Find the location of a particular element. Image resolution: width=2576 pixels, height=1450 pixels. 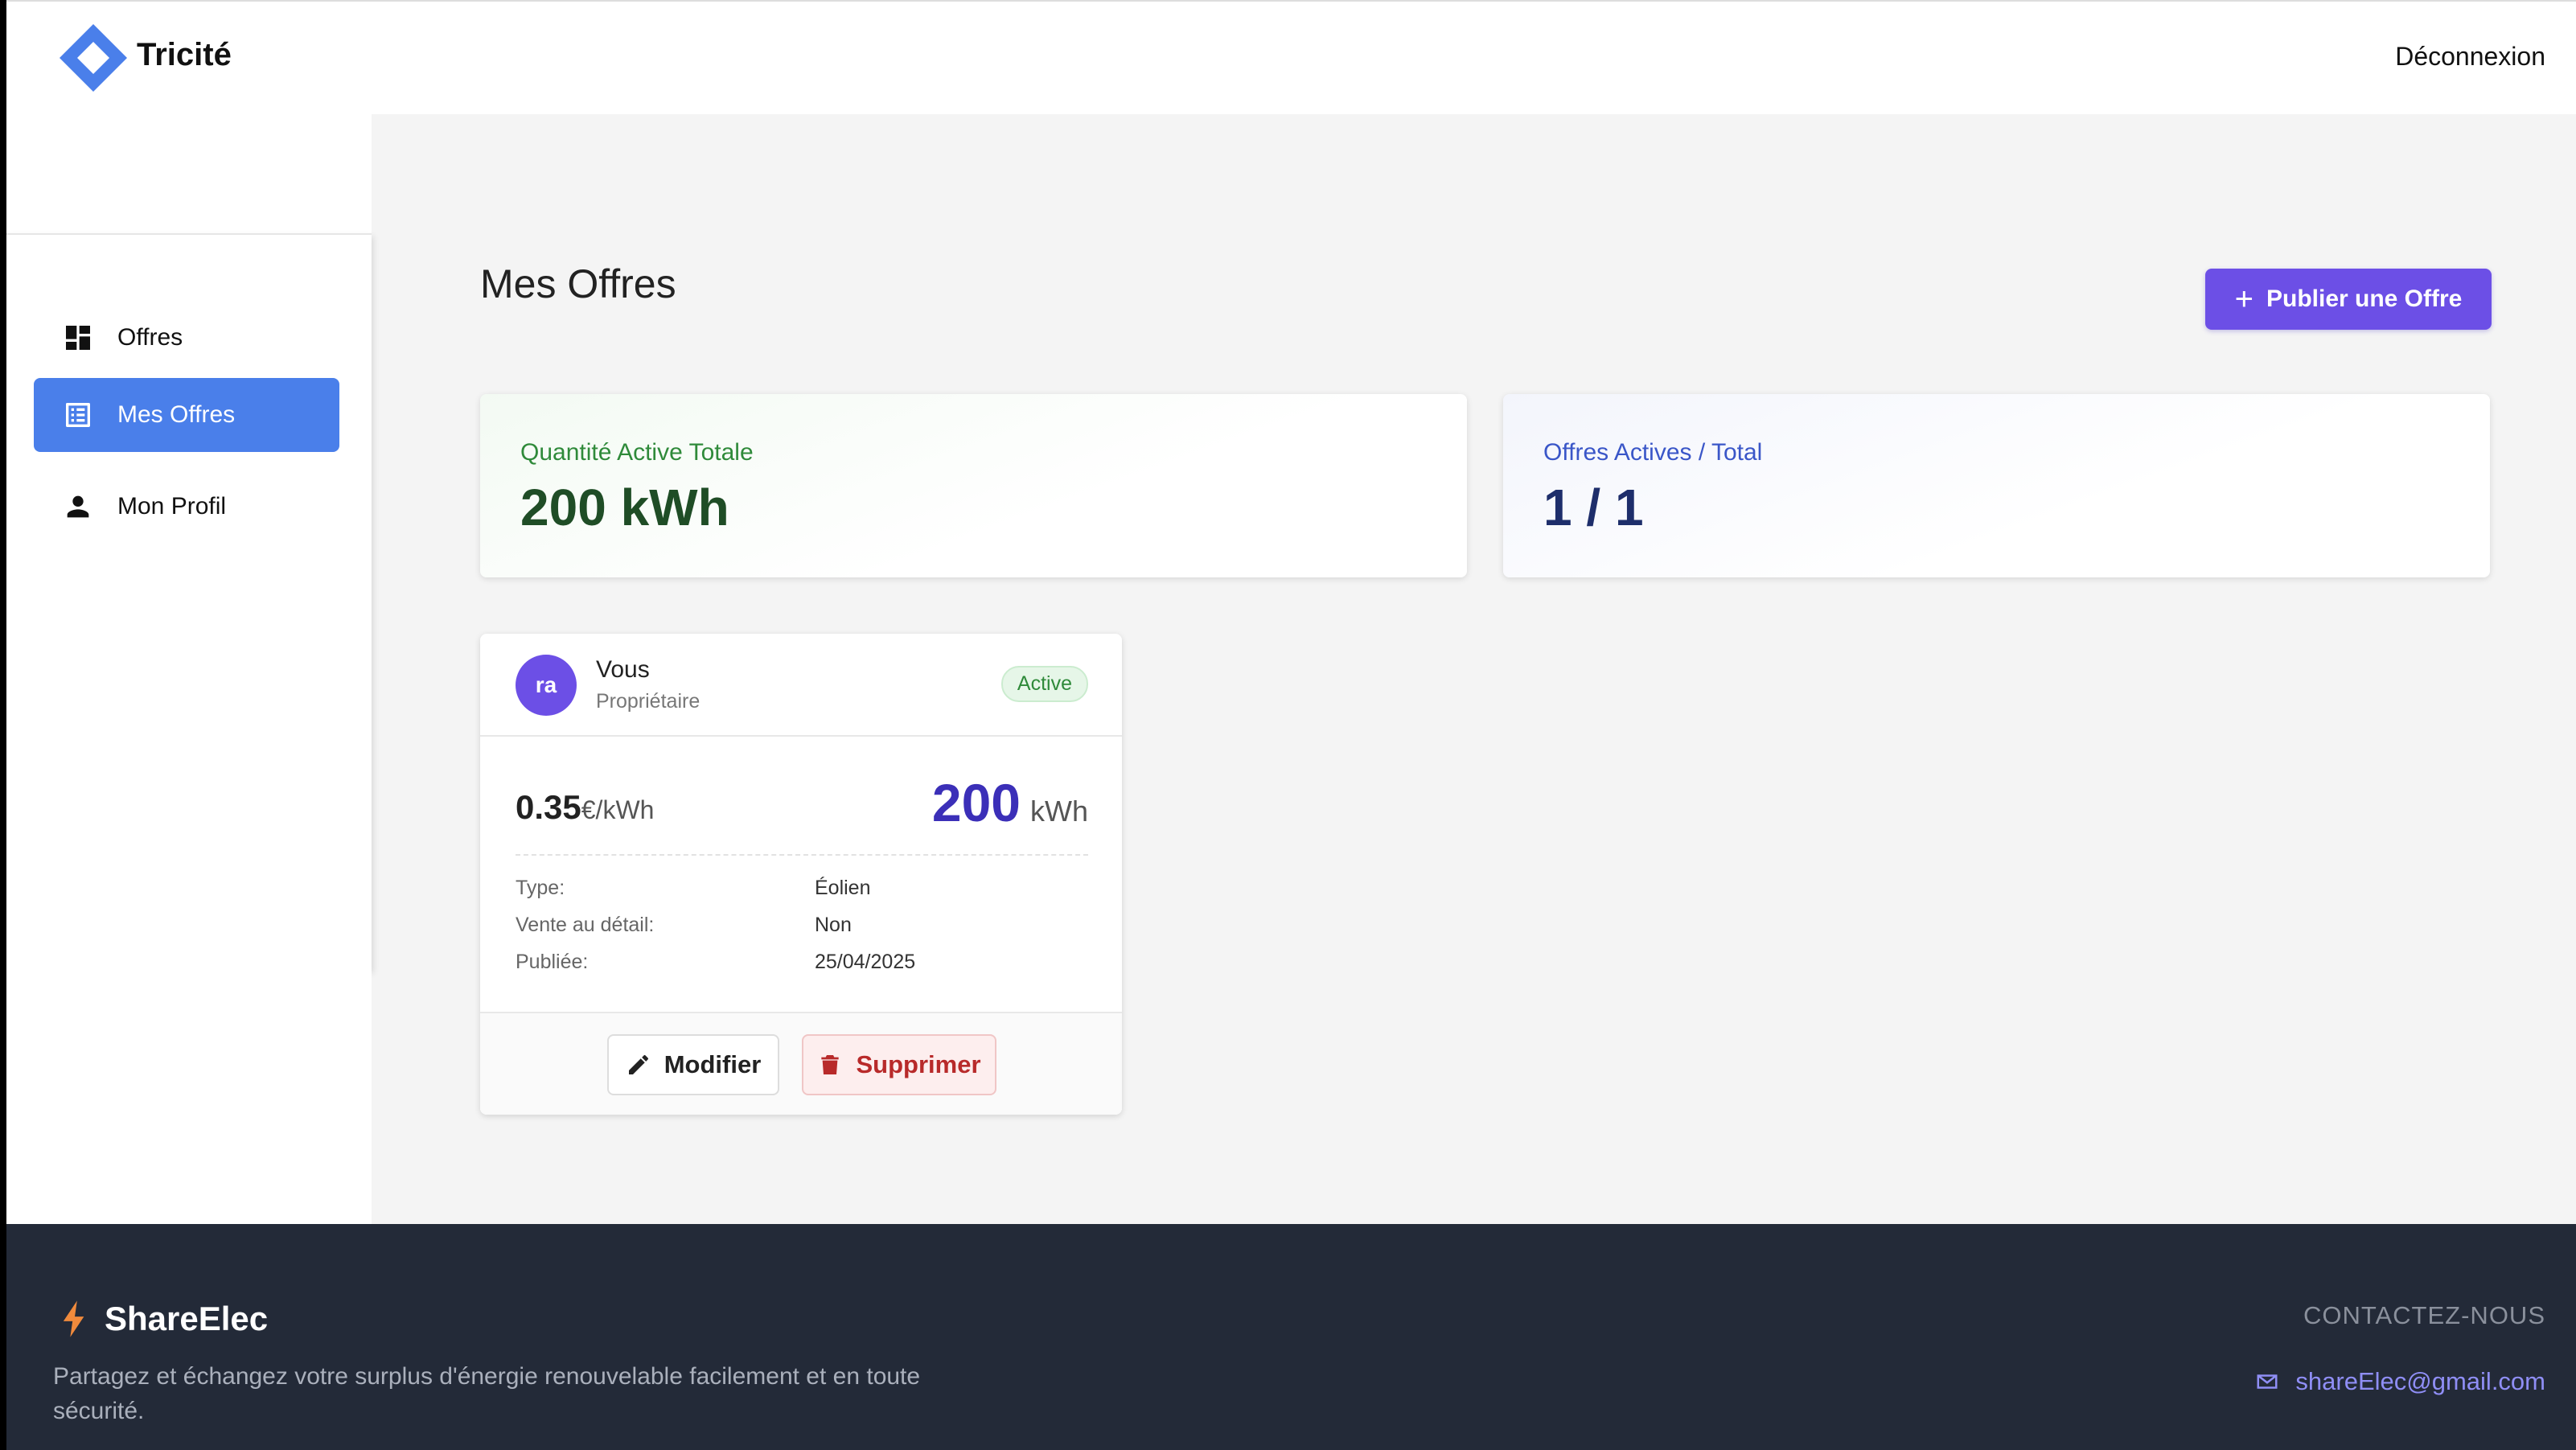

contact-email-link: shareElec@gmail.com is located at coordinates (2400, 1381).